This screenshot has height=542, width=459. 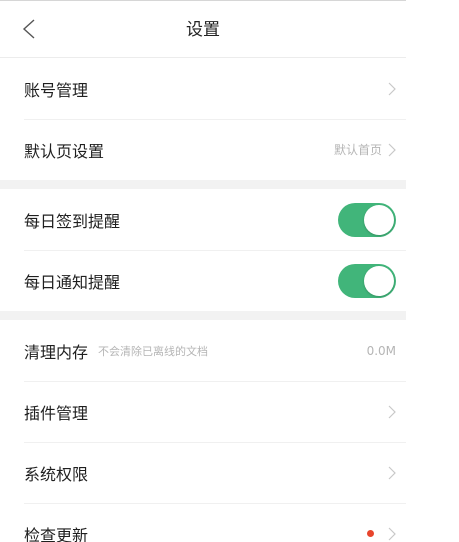 What do you see at coordinates (72, 221) in the screenshot?
I see `daily-checkin-label: 每日签到提醒` at bounding box center [72, 221].